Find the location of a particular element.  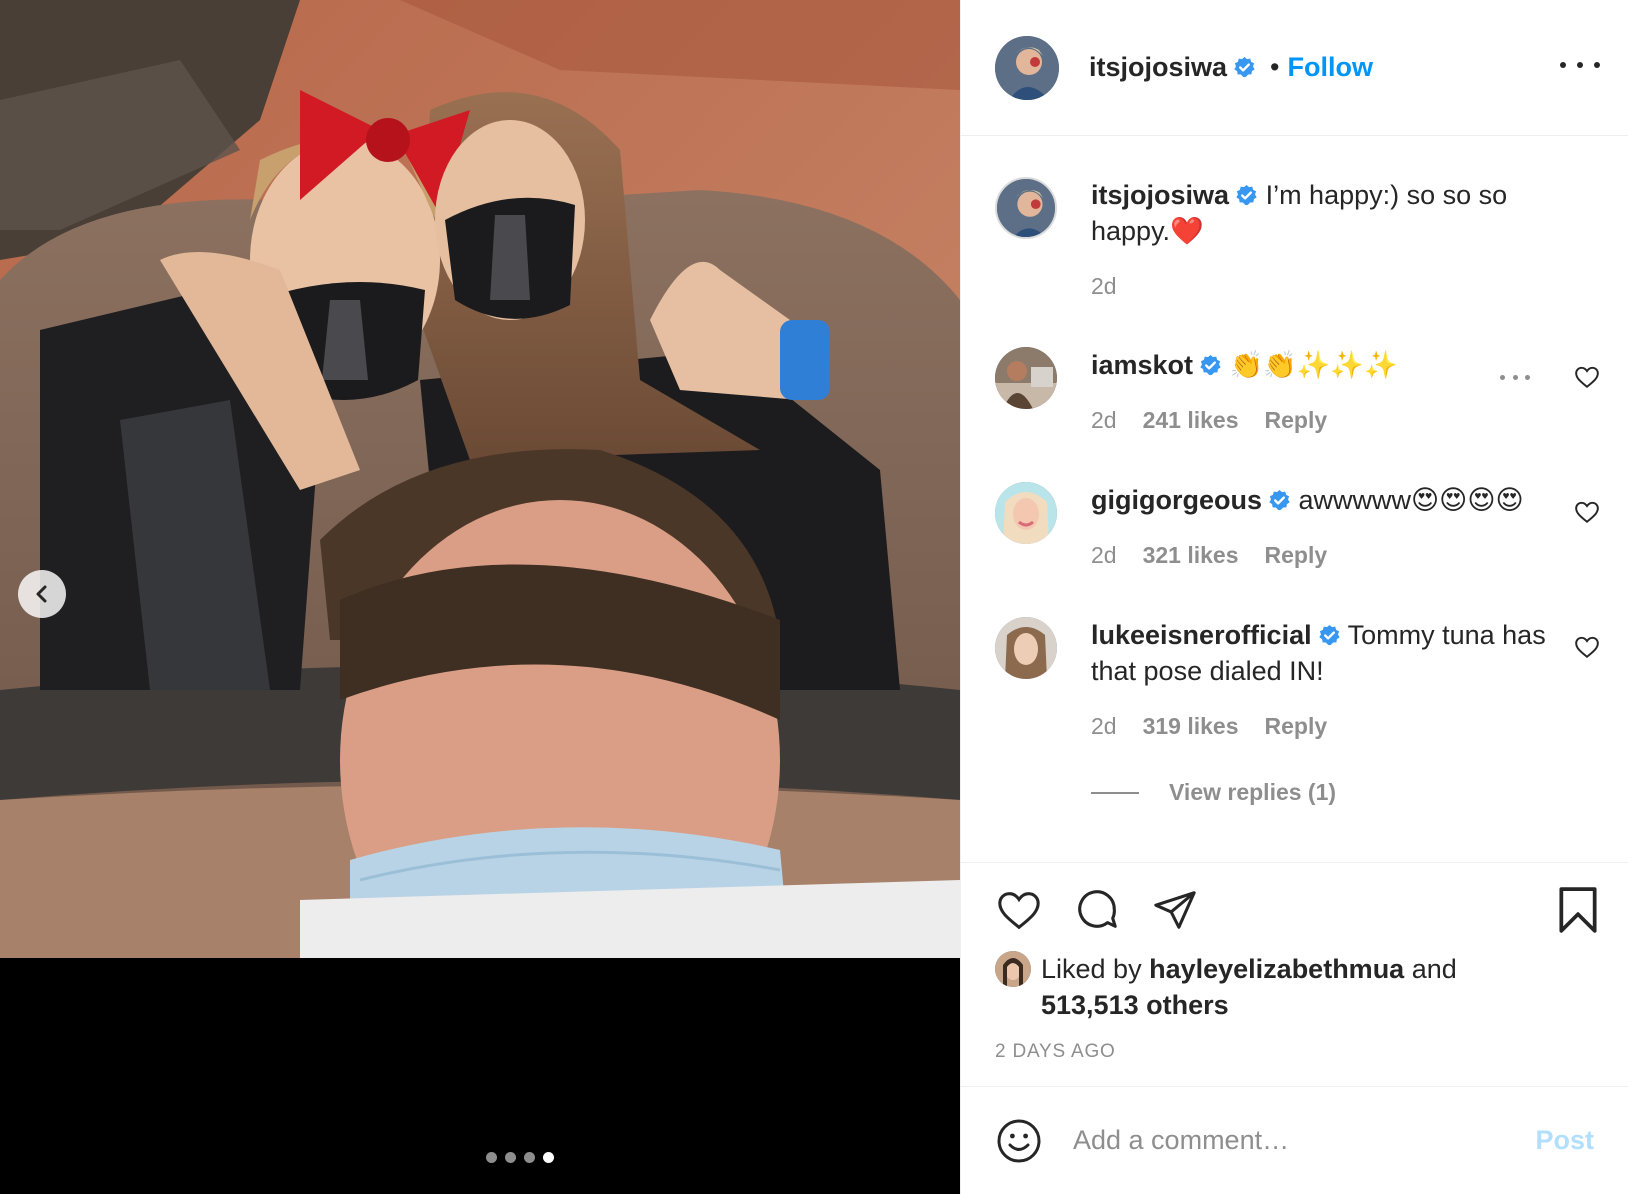

follow-button: Follow is located at coordinates (1330, 67).